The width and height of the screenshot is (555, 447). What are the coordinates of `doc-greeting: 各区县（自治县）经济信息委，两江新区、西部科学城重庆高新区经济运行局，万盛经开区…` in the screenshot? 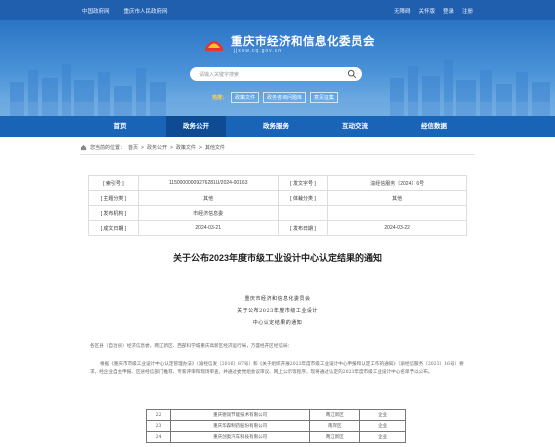 It's located at (191, 346).